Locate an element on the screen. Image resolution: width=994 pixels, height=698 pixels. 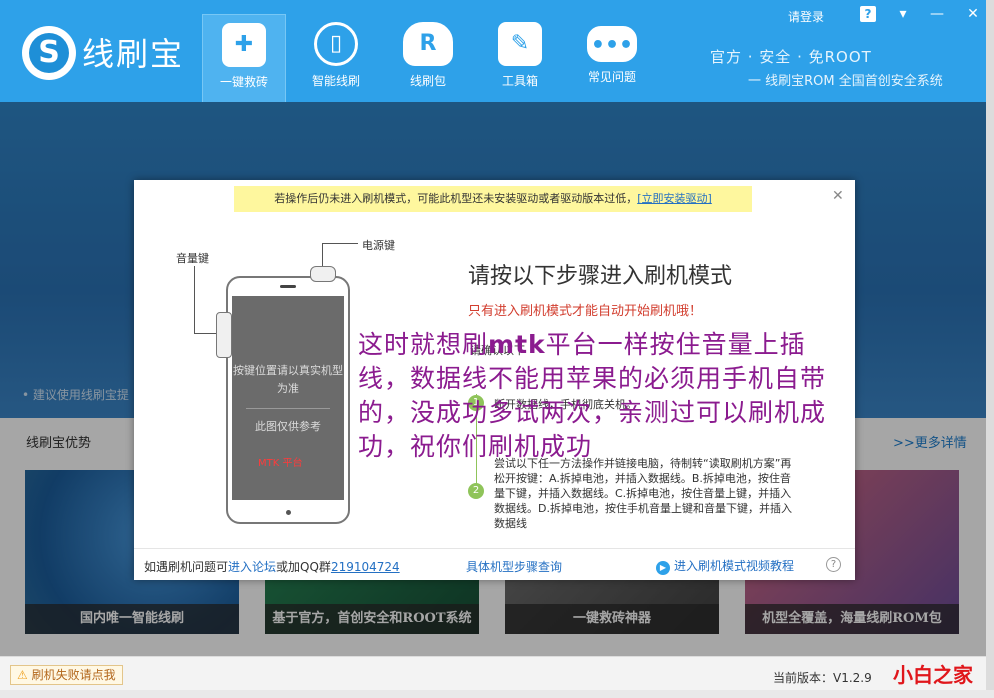
login-link: 请登录 is located at coordinates (806, 16).